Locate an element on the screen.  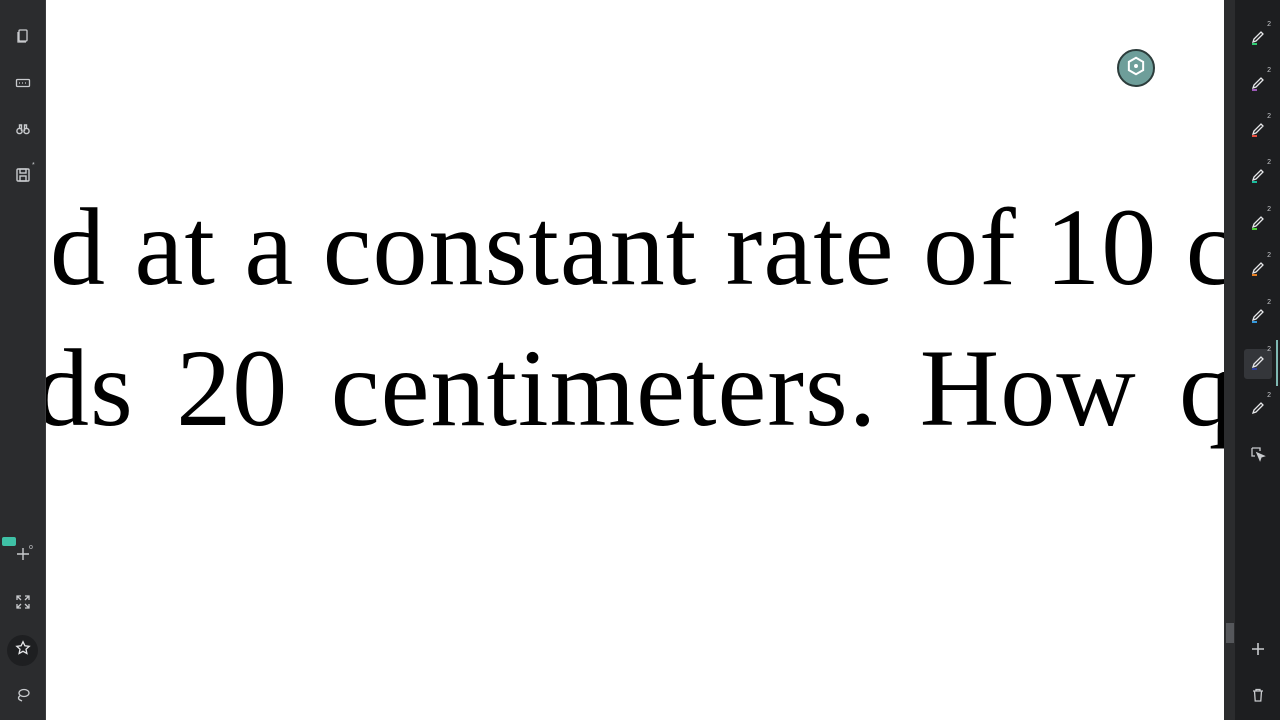
pen-extra: 2 is located at coordinates (1258, 408).